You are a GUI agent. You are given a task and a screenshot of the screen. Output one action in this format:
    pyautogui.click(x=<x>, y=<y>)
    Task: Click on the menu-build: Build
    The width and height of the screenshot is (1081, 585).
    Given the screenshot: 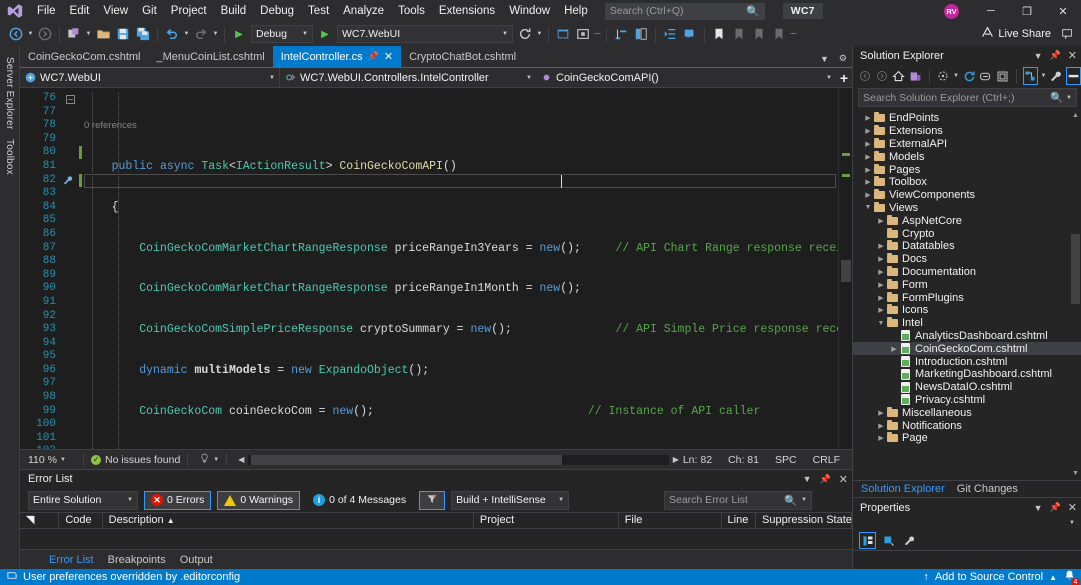 What is the action you would take?
    pyautogui.click(x=234, y=11)
    